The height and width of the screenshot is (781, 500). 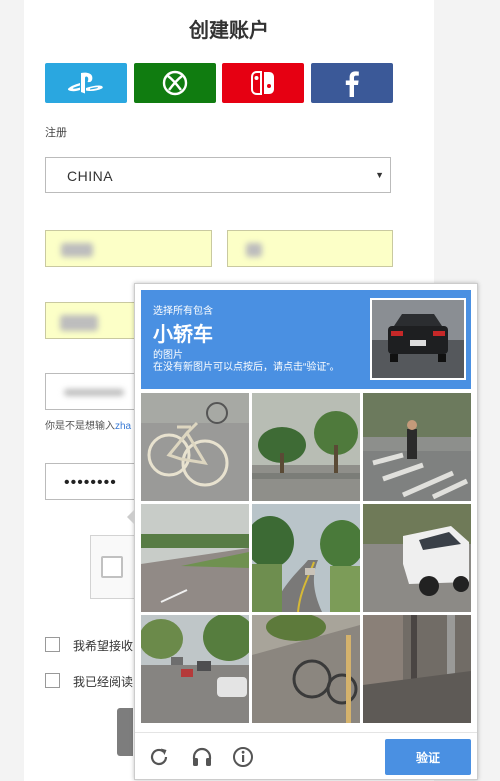 What do you see at coordinates (306, 669) in the screenshot?
I see `grid-tile-bicycle-sidewalk` at bounding box center [306, 669].